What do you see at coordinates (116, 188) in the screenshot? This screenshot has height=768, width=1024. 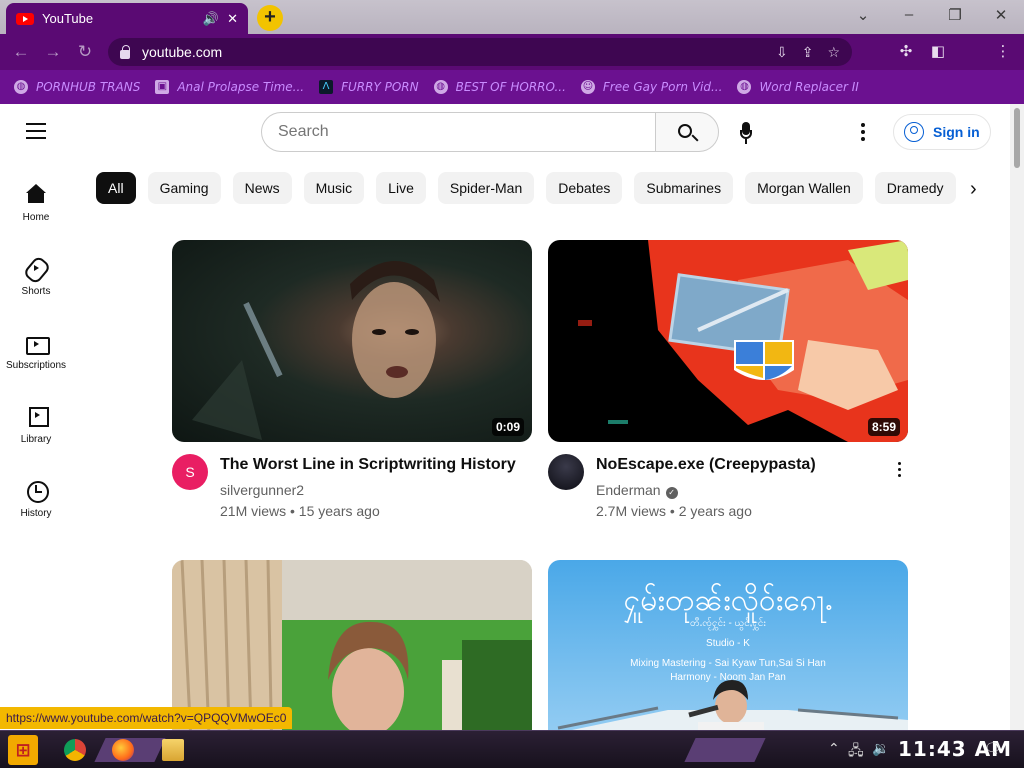 I see `chip-all: All` at bounding box center [116, 188].